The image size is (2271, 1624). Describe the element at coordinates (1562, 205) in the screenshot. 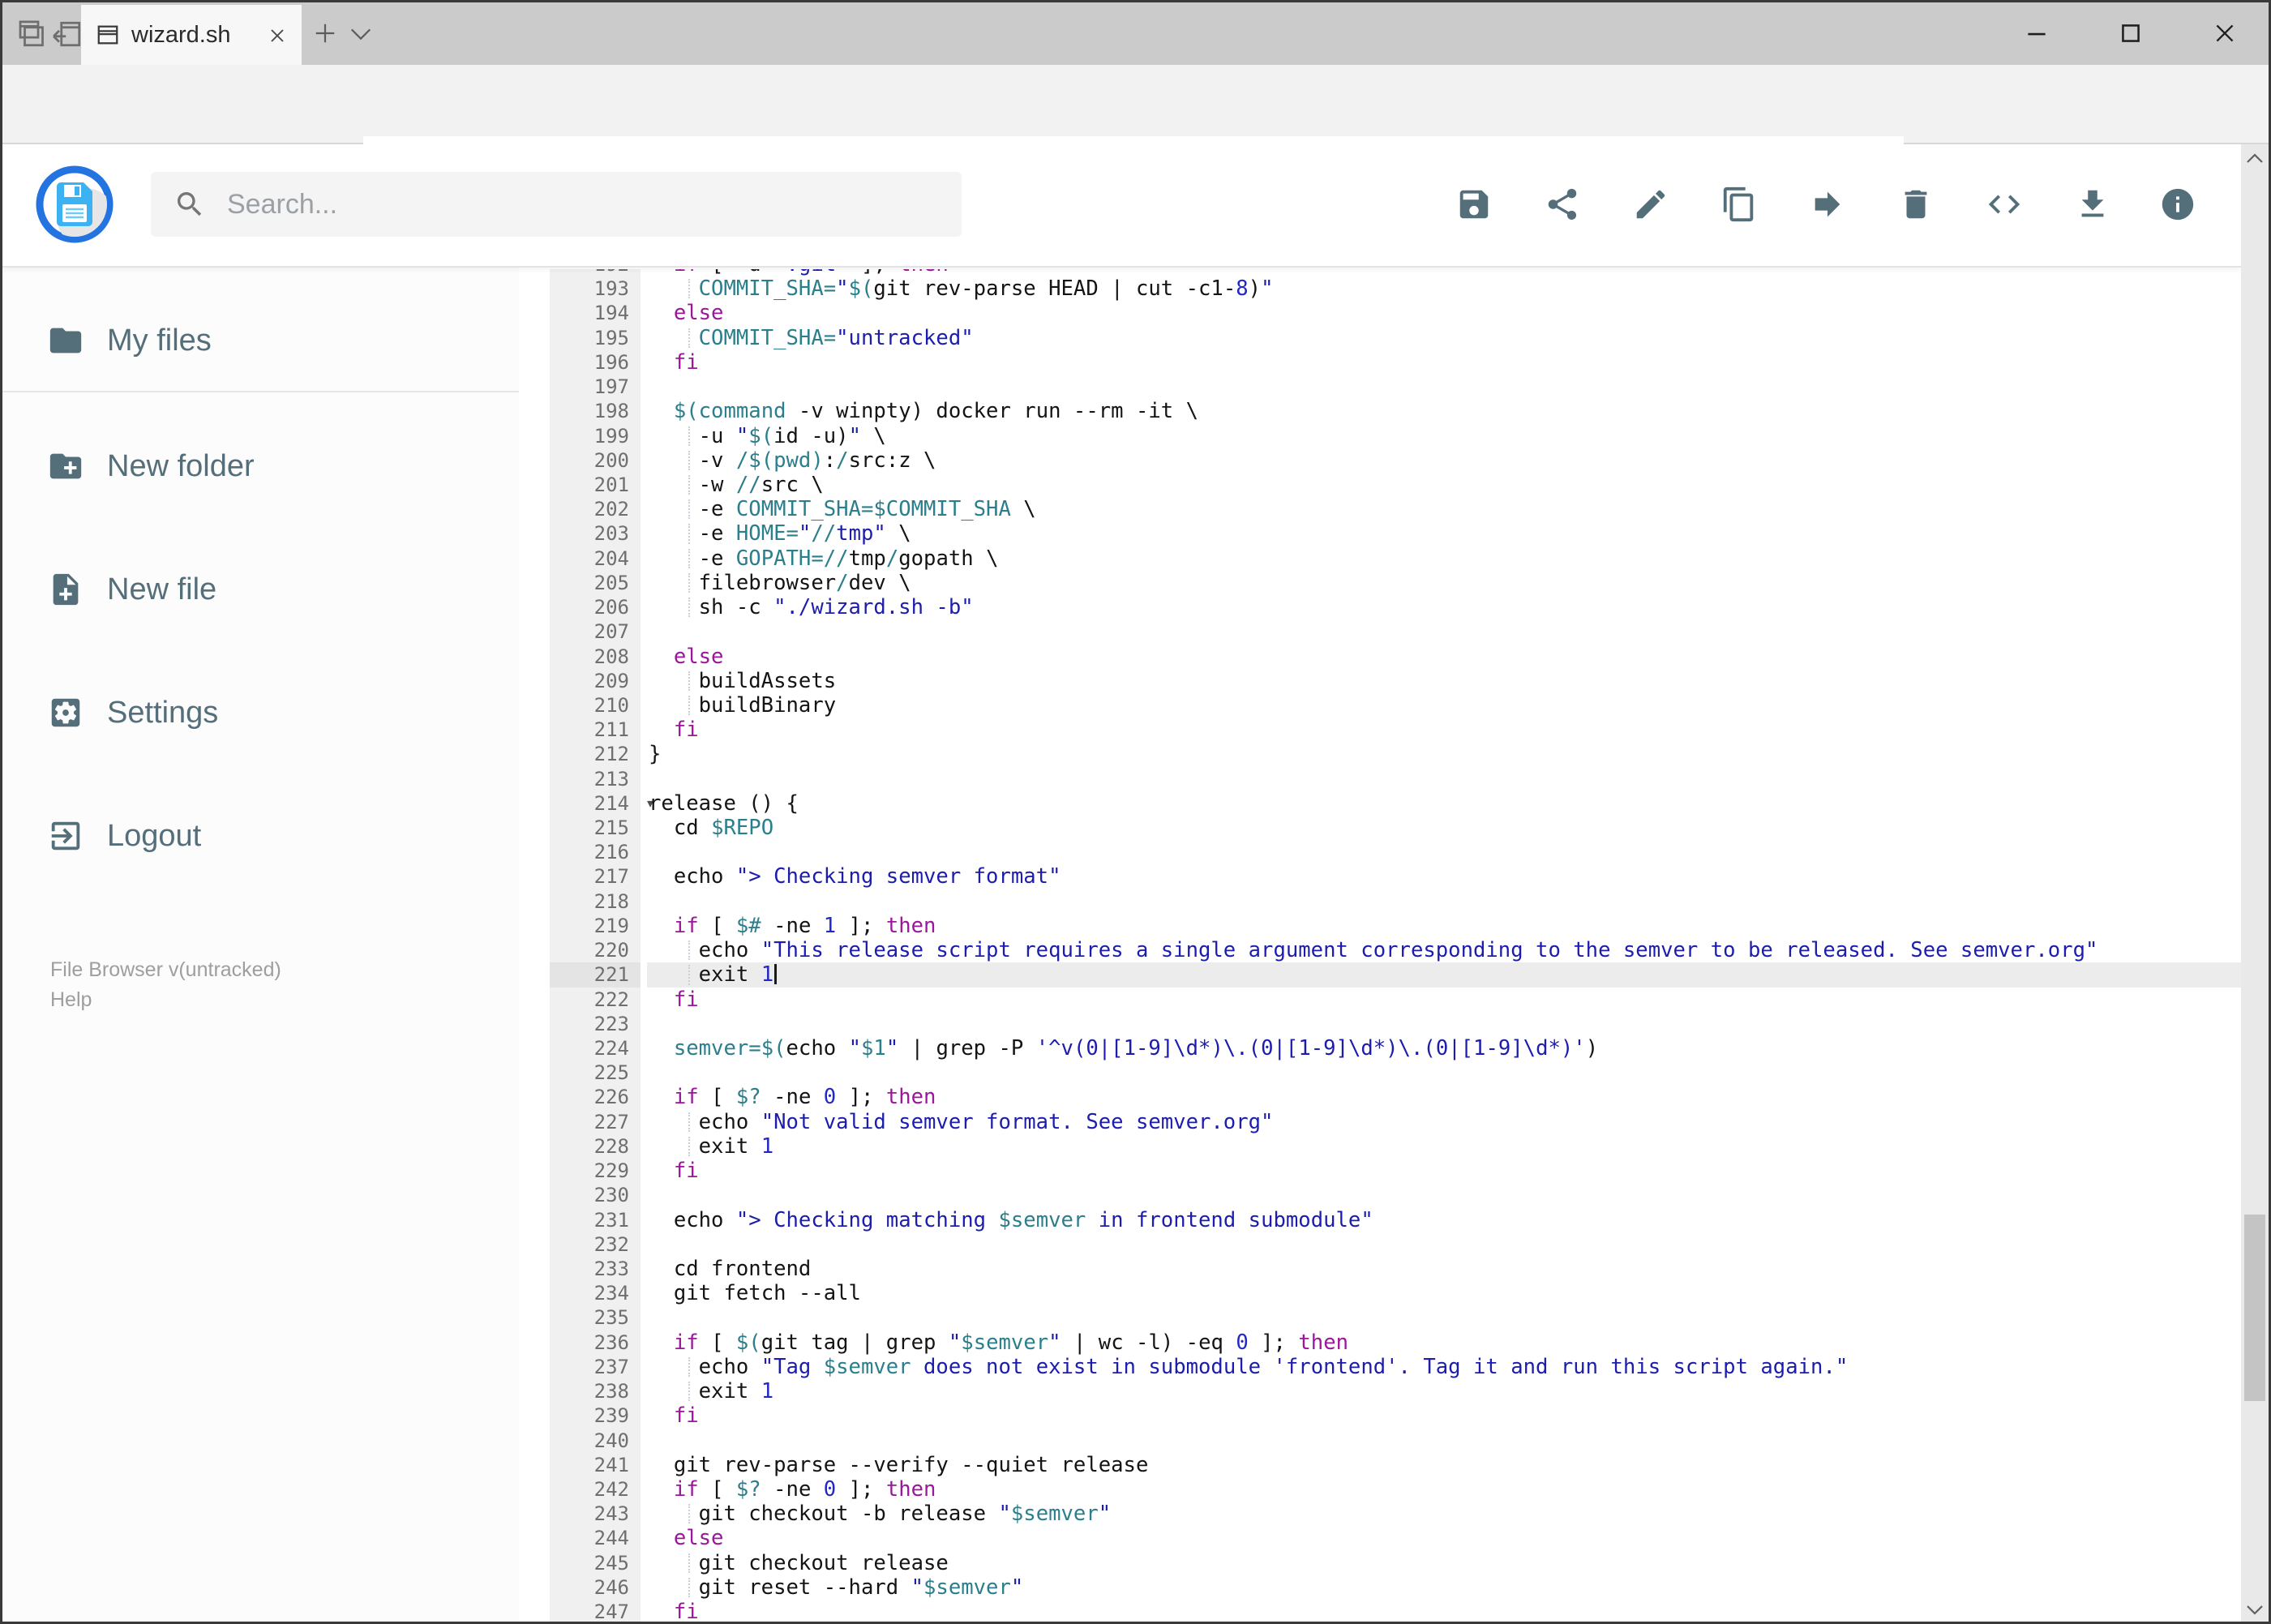

I see `share-file-button` at that location.